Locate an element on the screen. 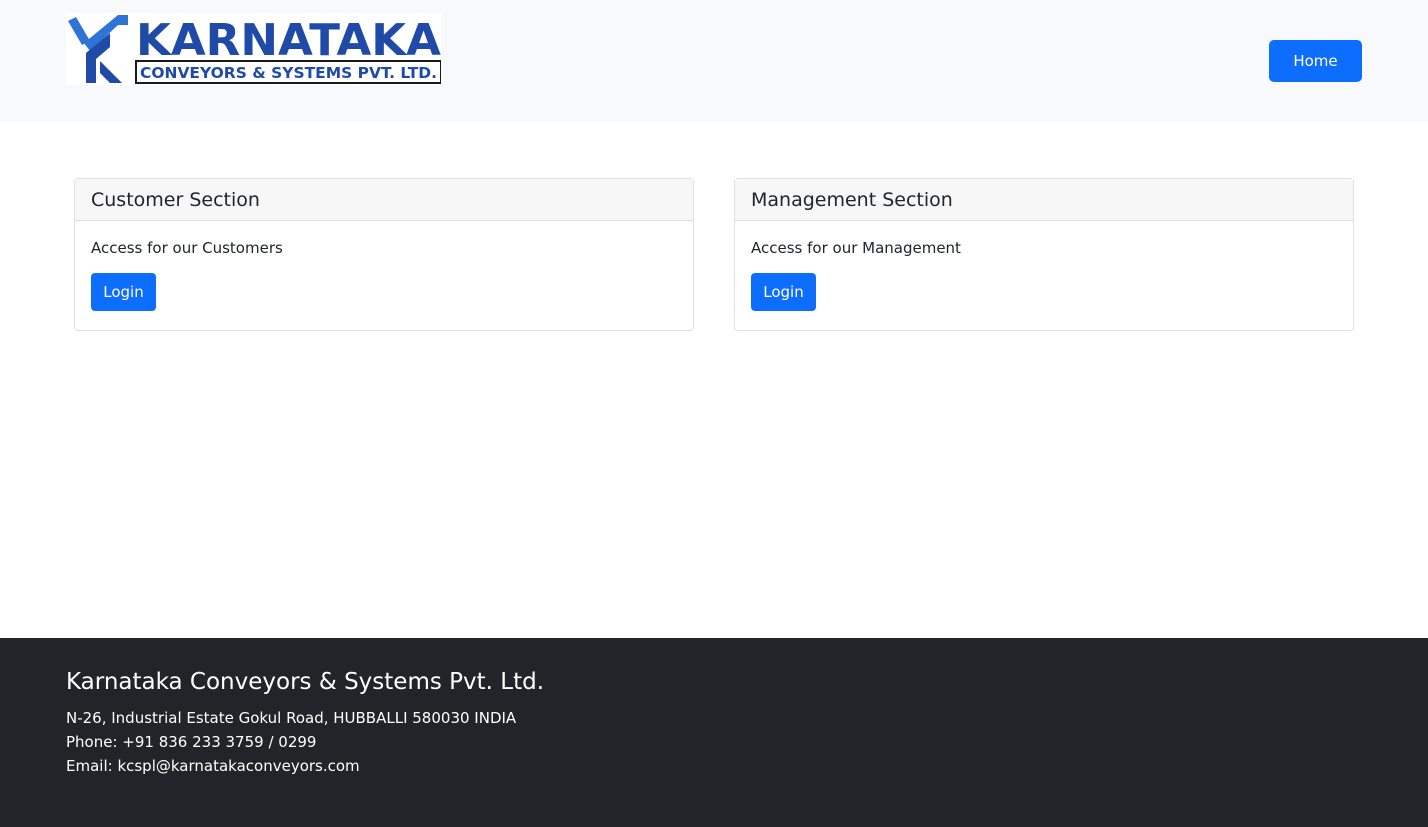 This screenshot has width=1428, height=827. company-logo: KARNATAKA CONVEYORS & SYSTEMS PVT. LTD. is located at coordinates (253, 49).